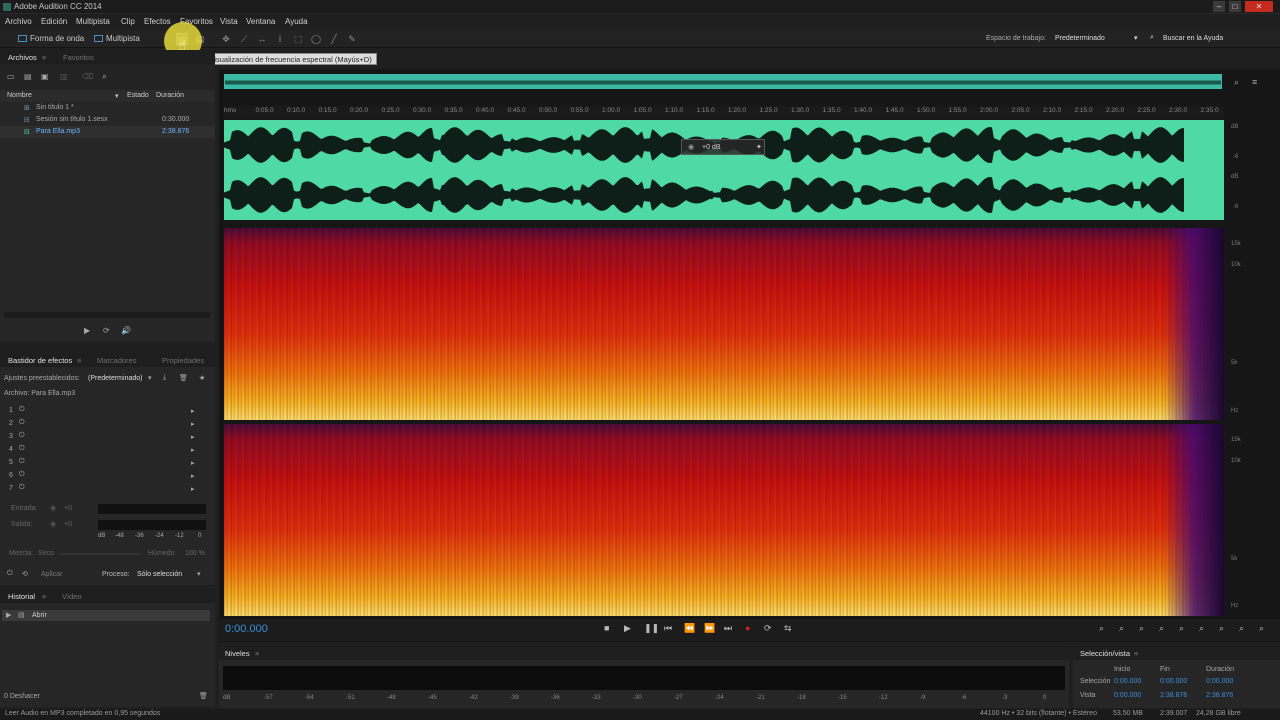 The height and width of the screenshot is (720, 1280). What do you see at coordinates (1219, 6) in the screenshot?
I see `minimize-button: –` at bounding box center [1219, 6].